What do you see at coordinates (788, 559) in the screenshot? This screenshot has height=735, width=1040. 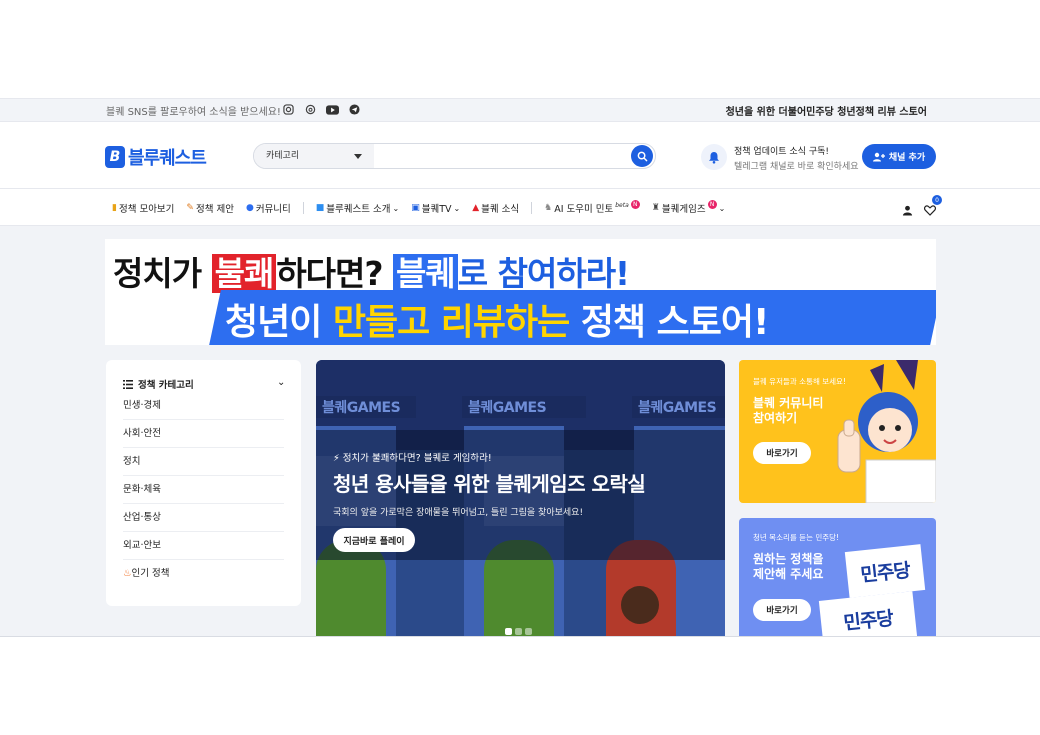 I see `promo-title-line: 원하는 정책을` at bounding box center [788, 559].